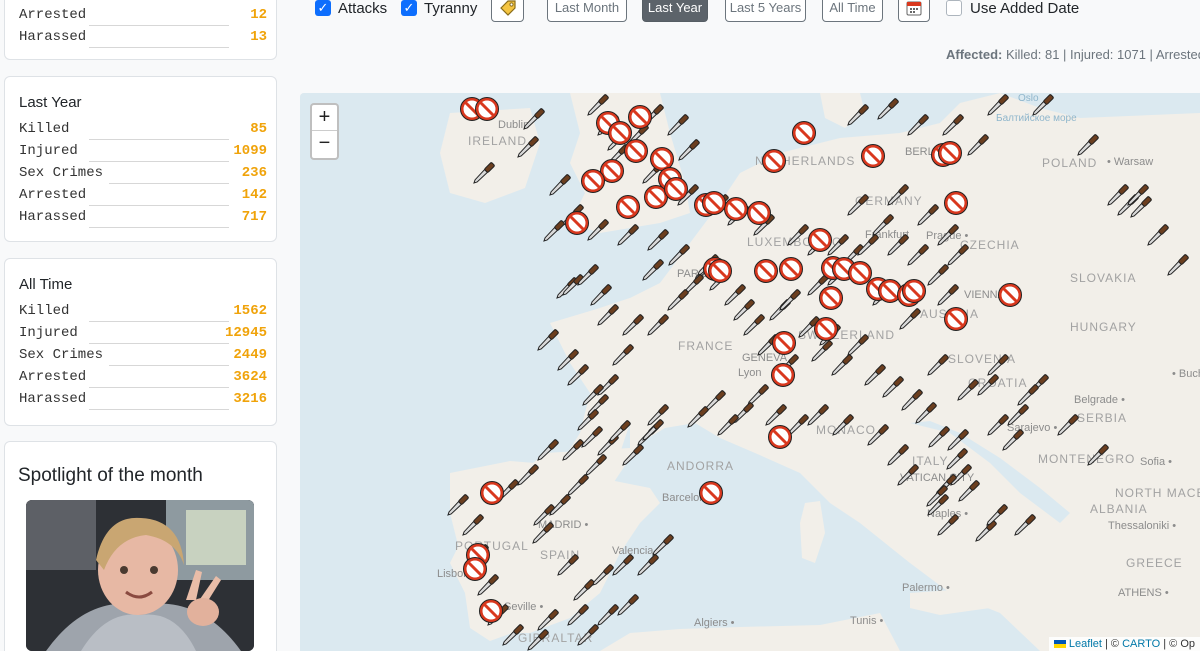 The image size is (1200, 651). Describe the element at coordinates (324, 144) in the screenshot. I see `zoom-out-button: −` at that location.